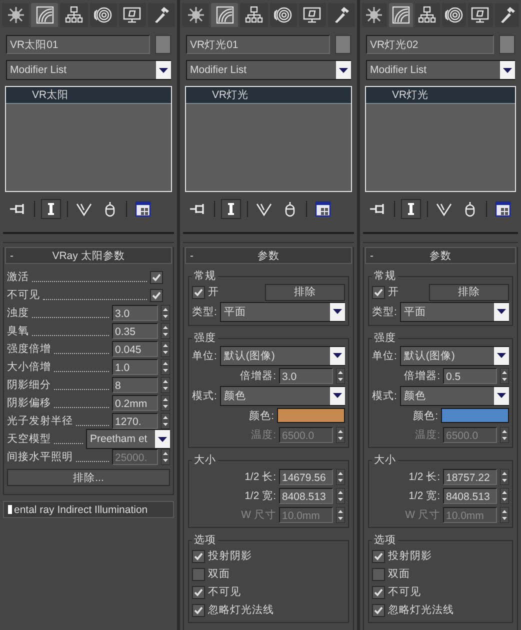 Image resolution: width=521 pixels, height=630 pixels. I want to click on number-field: 18757.22, so click(470, 476).